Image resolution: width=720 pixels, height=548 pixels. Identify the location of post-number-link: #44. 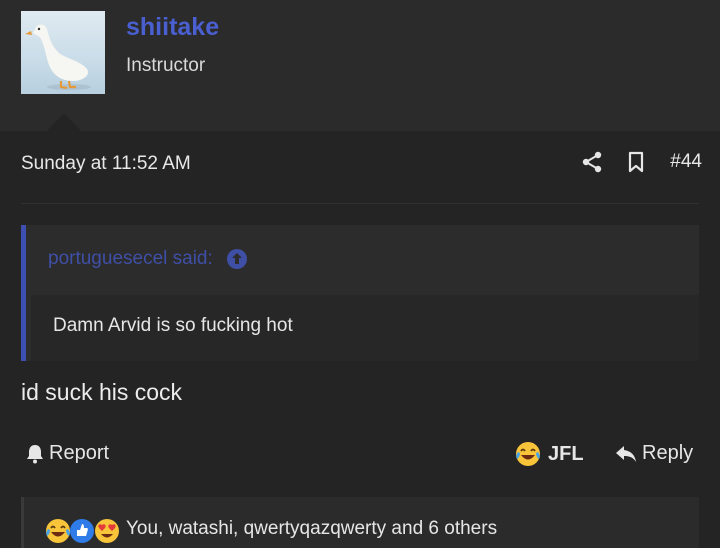
(686, 162).